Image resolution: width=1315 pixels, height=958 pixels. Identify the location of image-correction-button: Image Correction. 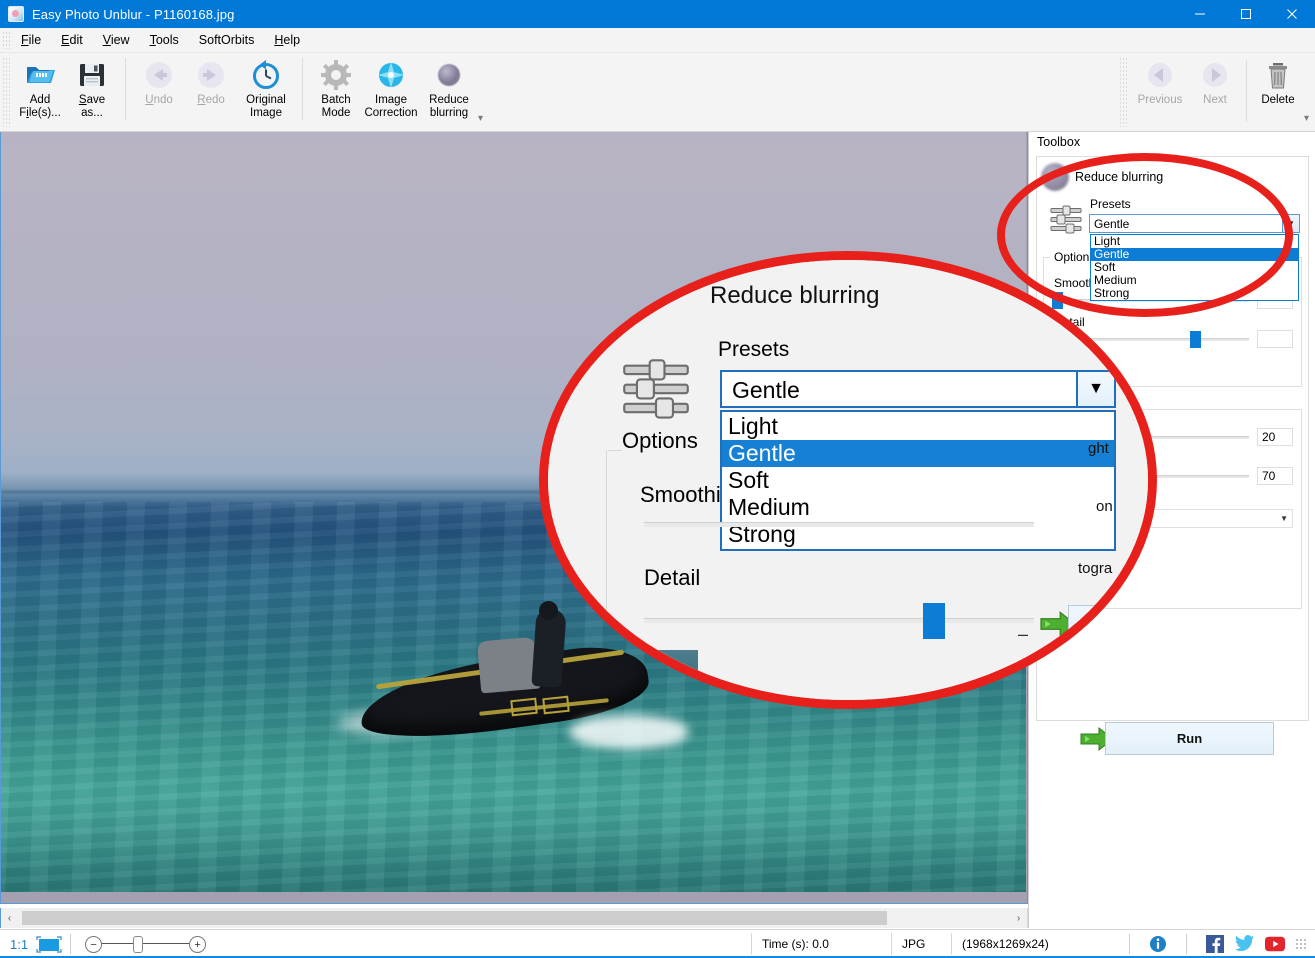
(391, 87).